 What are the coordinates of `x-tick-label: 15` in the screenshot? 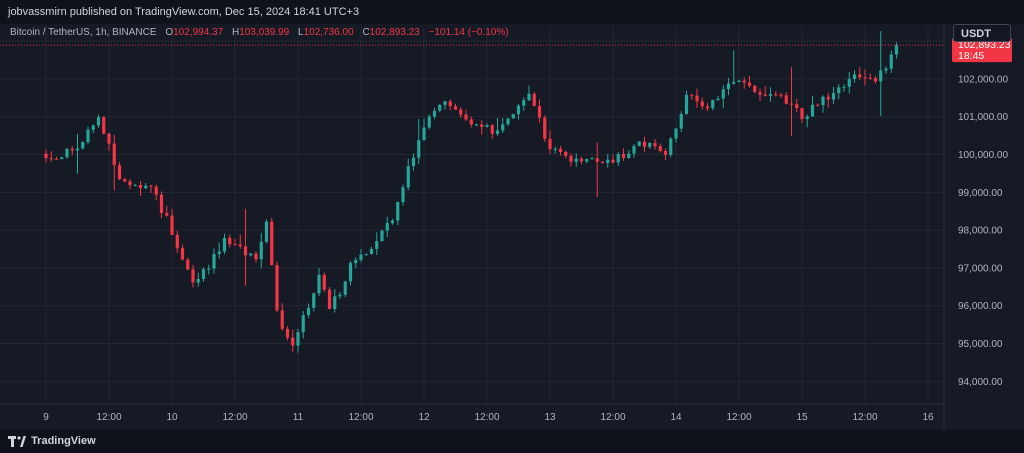 It's located at (802, 417).